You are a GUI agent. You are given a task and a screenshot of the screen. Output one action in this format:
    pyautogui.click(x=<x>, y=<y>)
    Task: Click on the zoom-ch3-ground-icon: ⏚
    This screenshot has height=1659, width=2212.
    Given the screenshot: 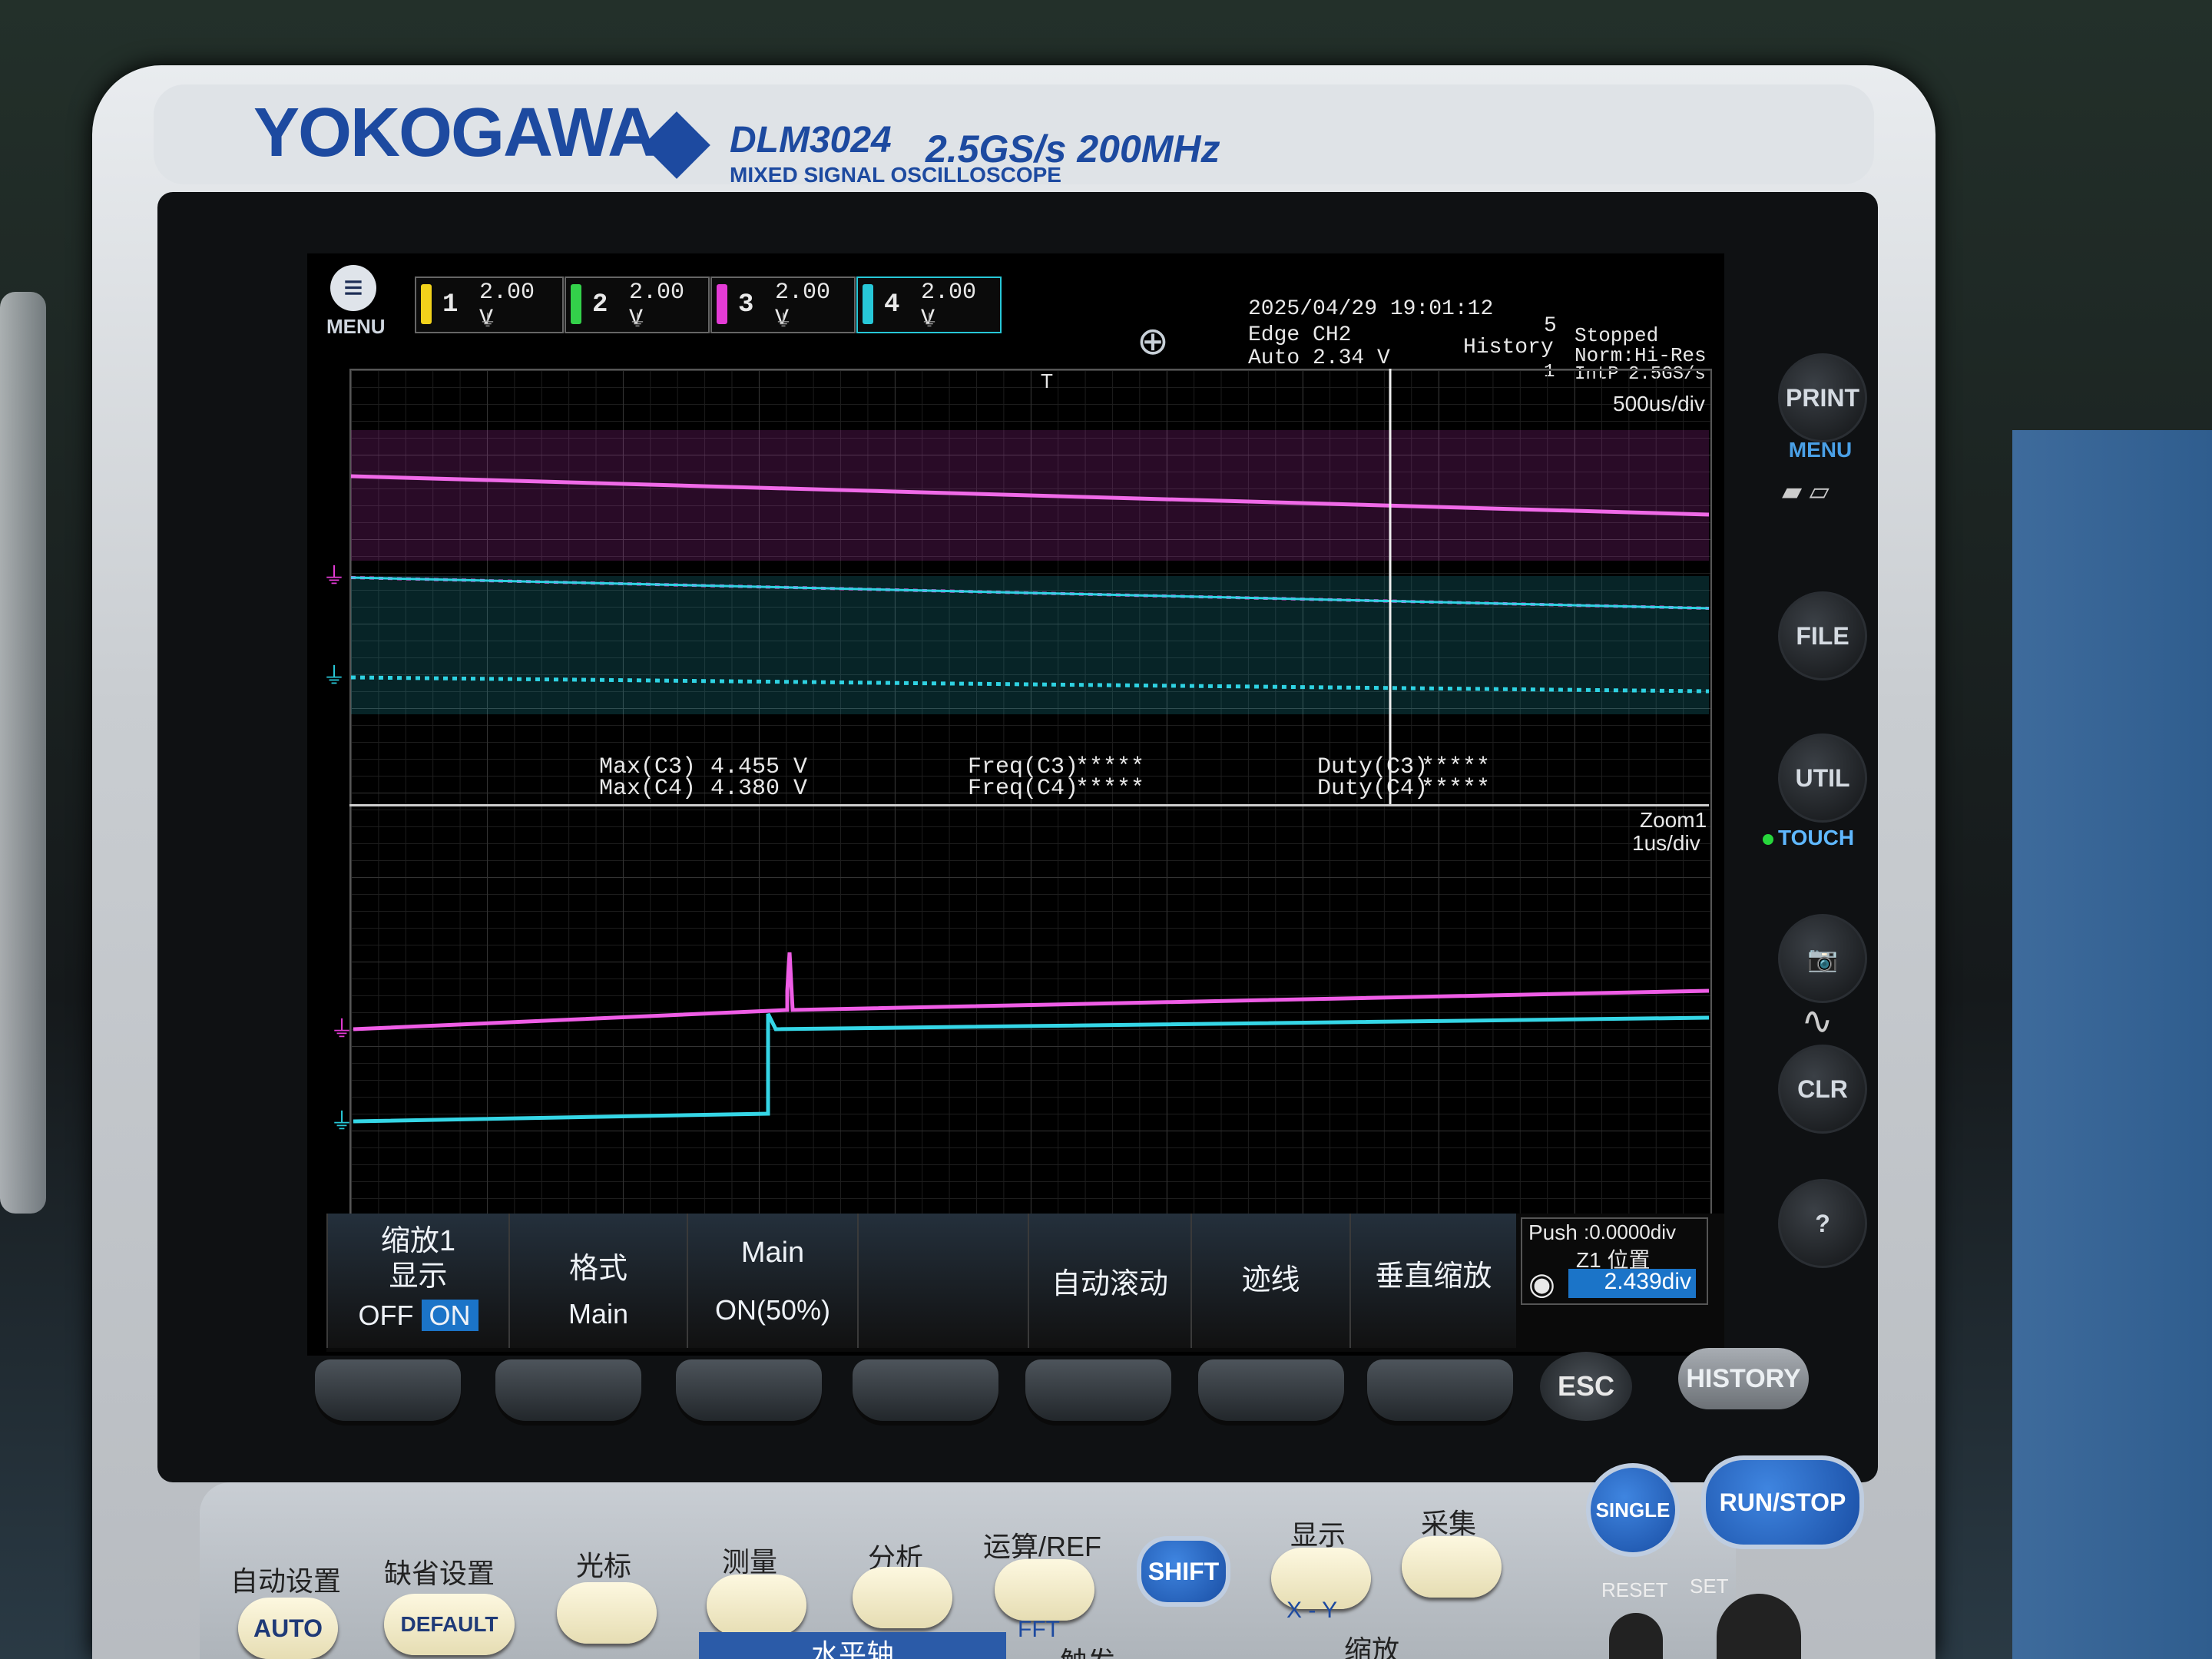 What is the action you would take?
    pyautogui.click(x=341, y=1029)
    